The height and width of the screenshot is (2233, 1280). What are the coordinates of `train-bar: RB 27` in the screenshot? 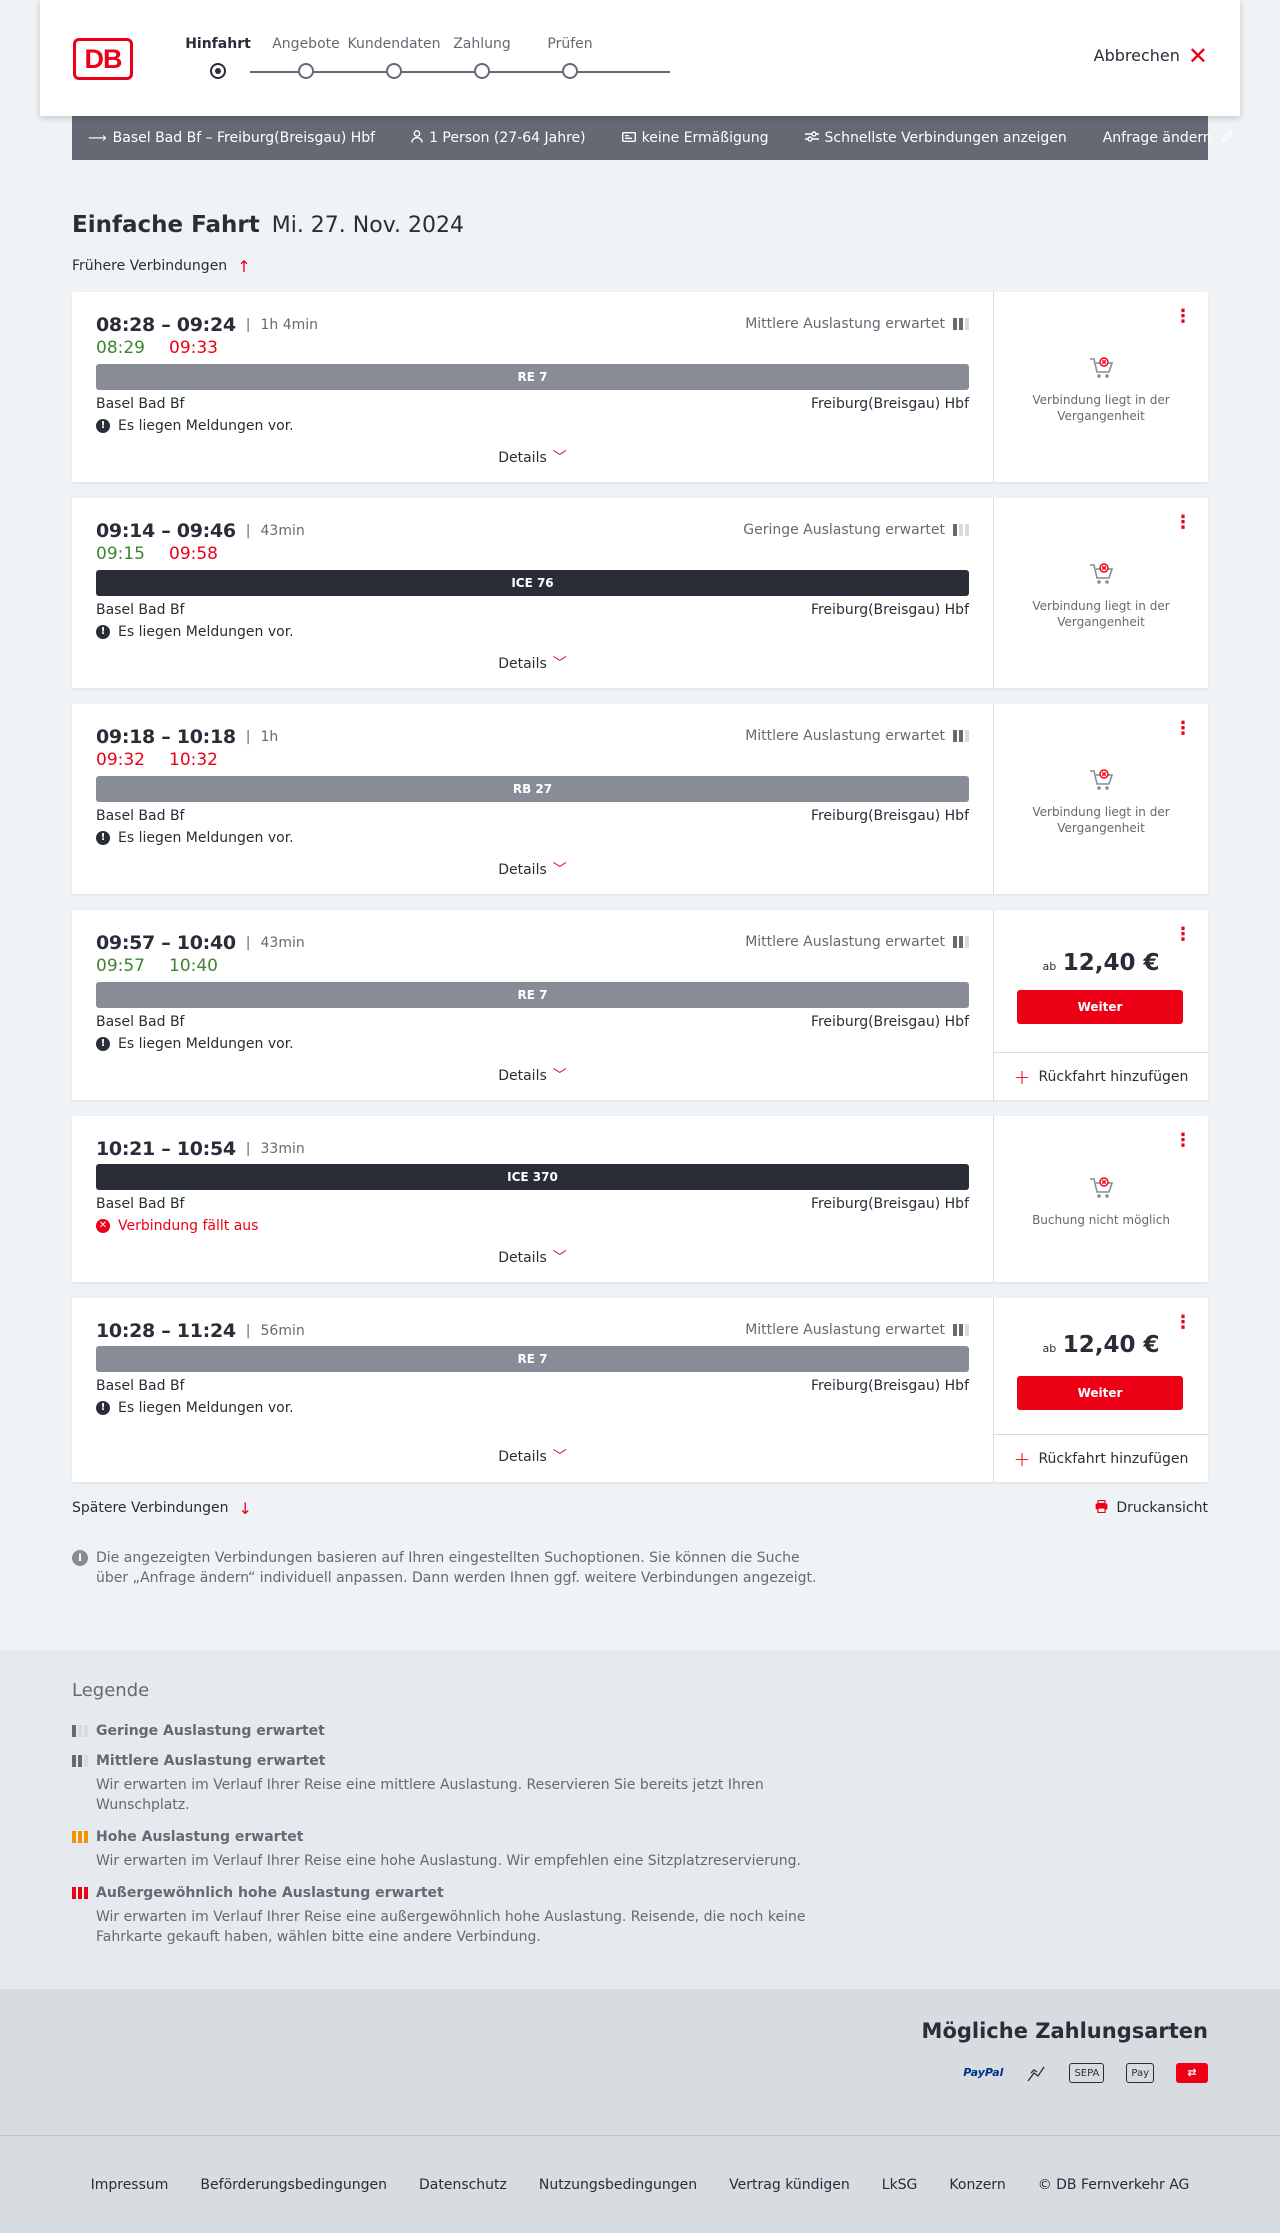 It's located at (532, 789).